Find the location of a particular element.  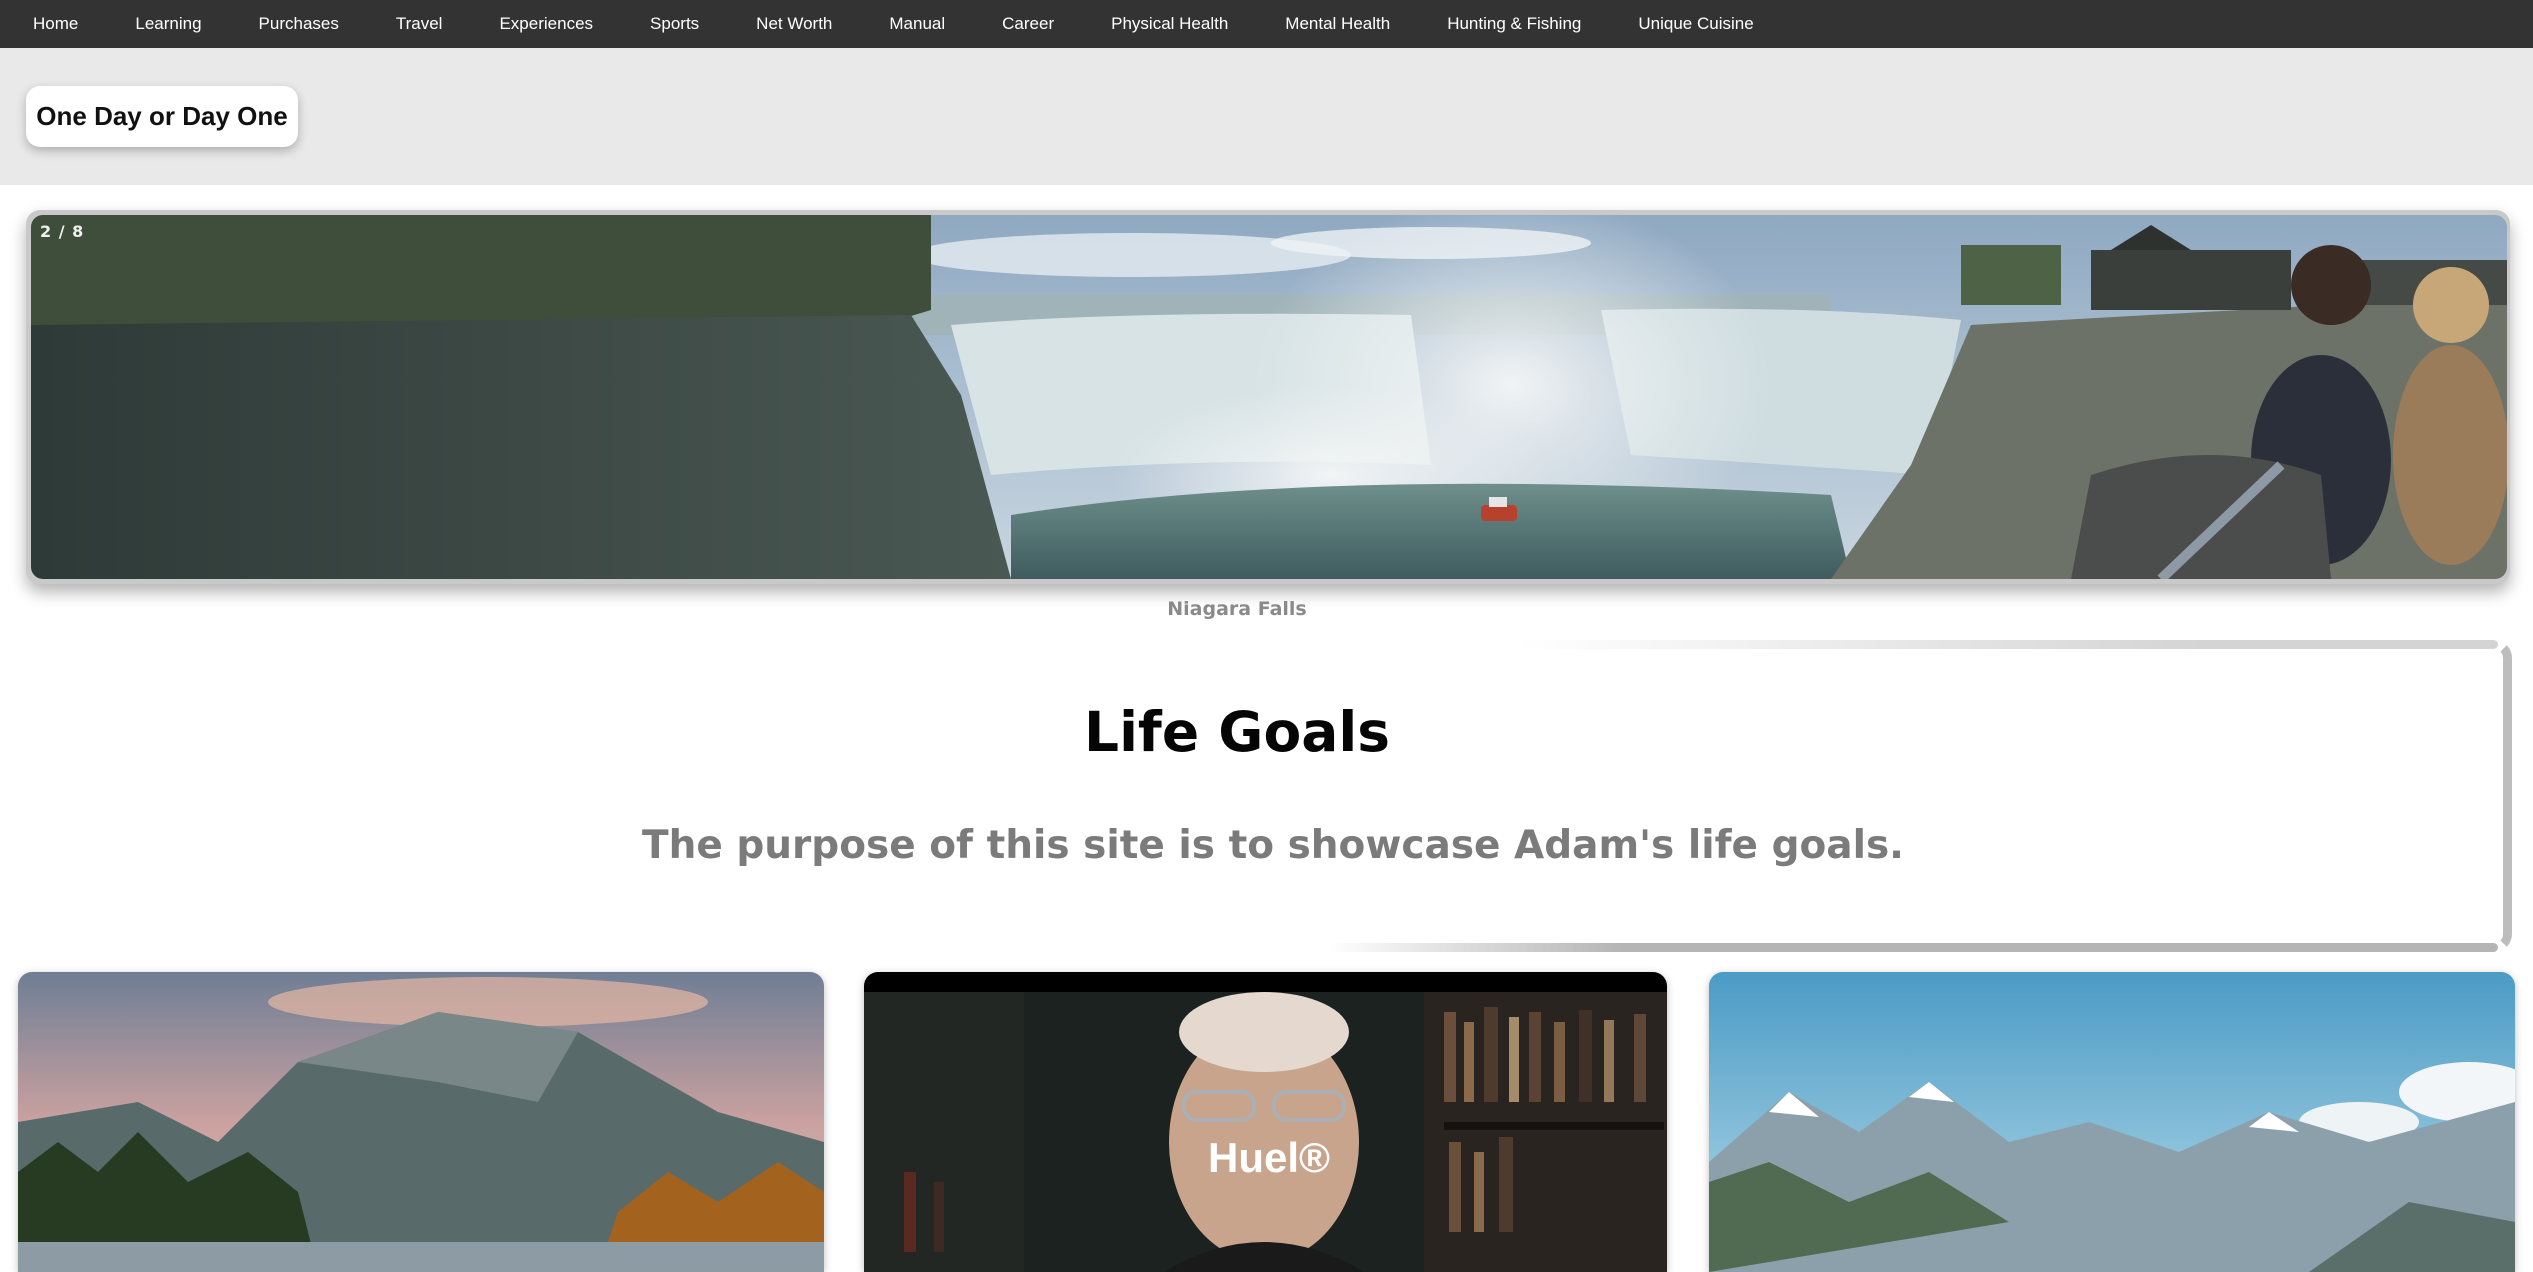

huel-video-thumbnail: Huel® is located at coordinates (1265, 1122).